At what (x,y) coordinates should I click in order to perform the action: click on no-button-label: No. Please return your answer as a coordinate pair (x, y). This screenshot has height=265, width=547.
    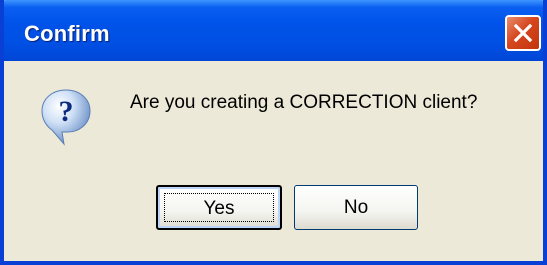
    Looking at the image, I should click on (356, 207).